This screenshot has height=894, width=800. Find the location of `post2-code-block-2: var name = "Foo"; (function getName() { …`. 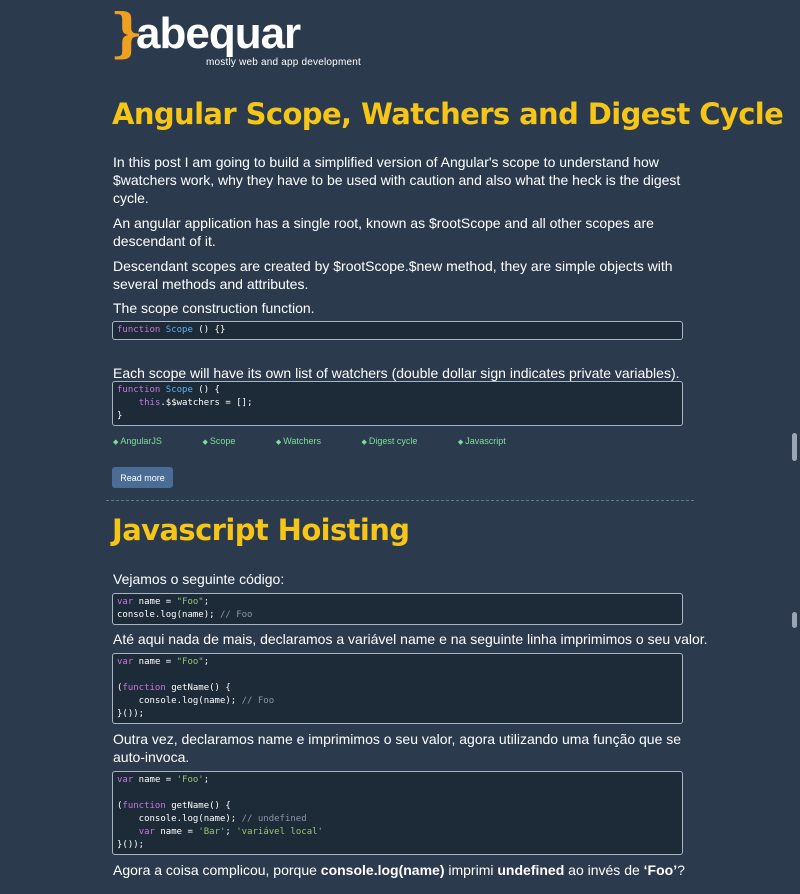

post2-code-block-2: var name = "Foo"; (function getName() { … is located at coordinates (397, 688).